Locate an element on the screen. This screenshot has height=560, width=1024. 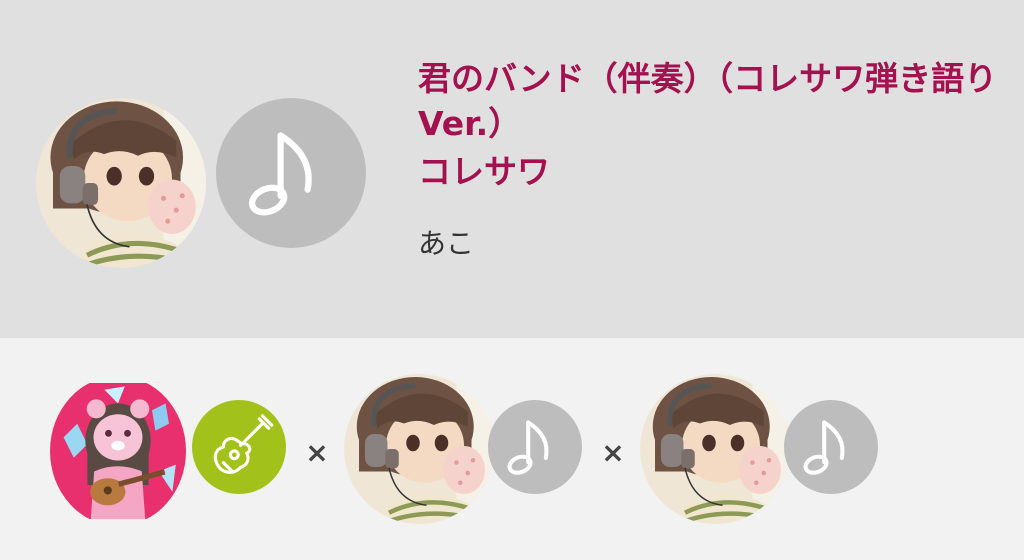
pink-bear-guitar-girl-image is located at coordinates (118, 451).